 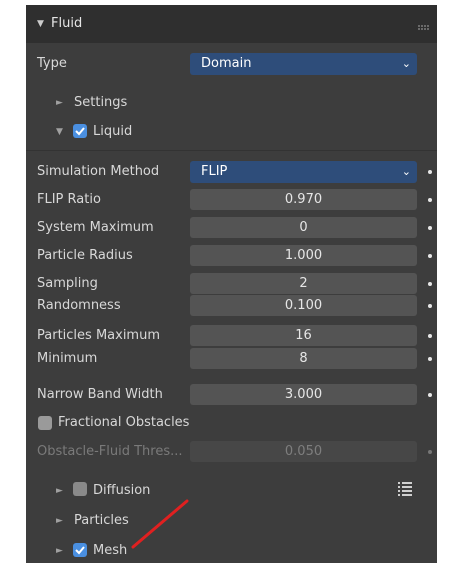 I want to click on simulation-method-value: FLIP, so click(x=214, y=171).